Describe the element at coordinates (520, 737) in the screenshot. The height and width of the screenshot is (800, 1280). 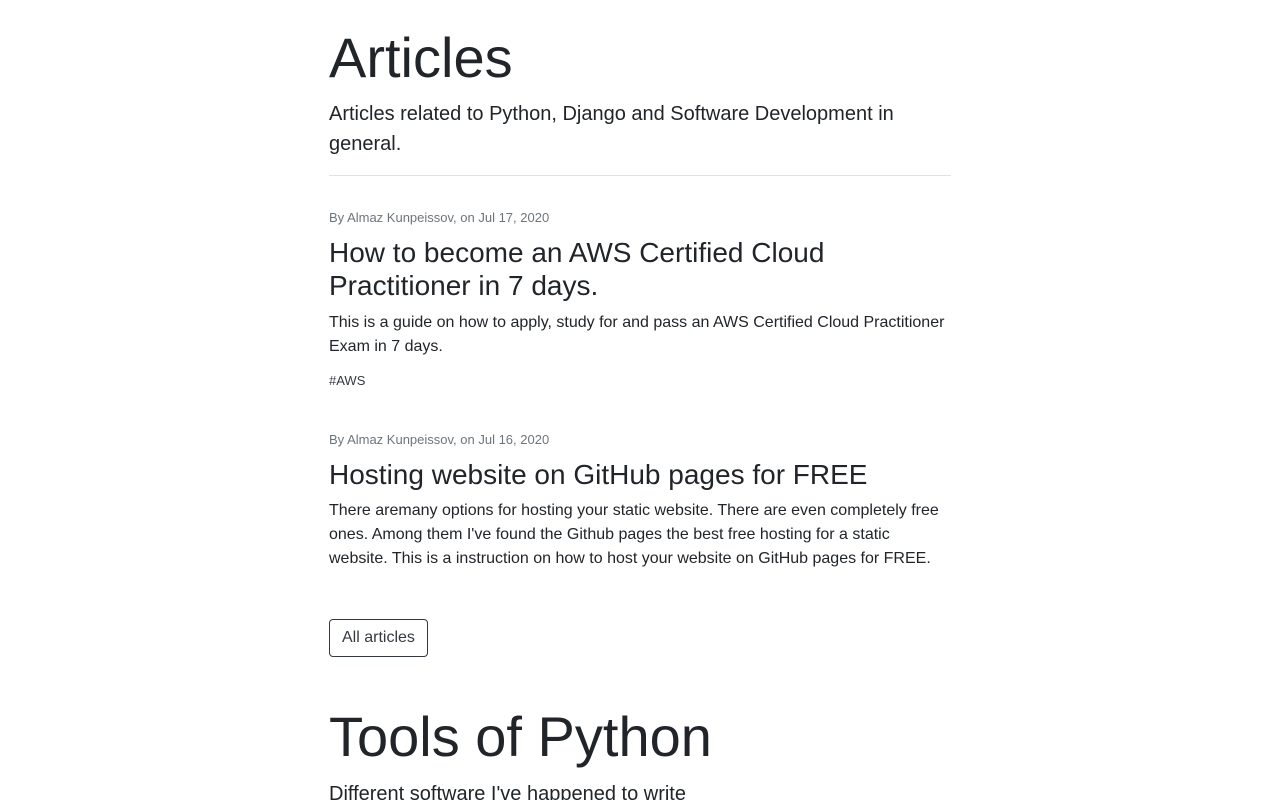
I see `tools-section-title: Tools of Python` at that location.